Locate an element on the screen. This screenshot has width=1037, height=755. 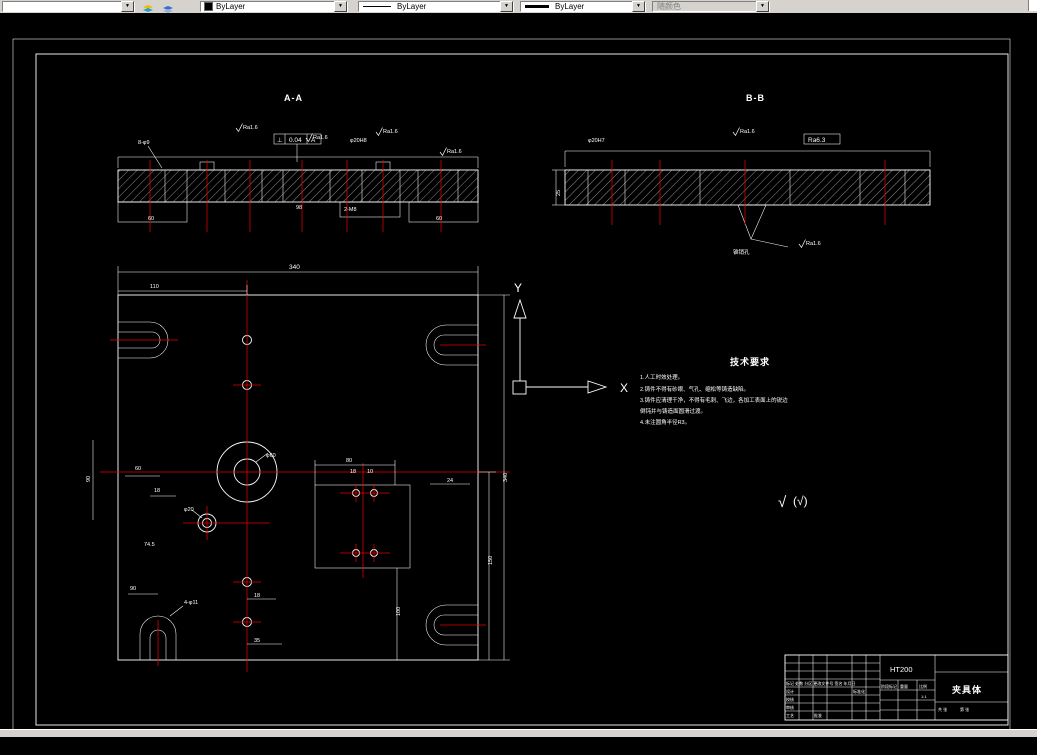
section-a-label: A-A is located at coordinates (293, 98).